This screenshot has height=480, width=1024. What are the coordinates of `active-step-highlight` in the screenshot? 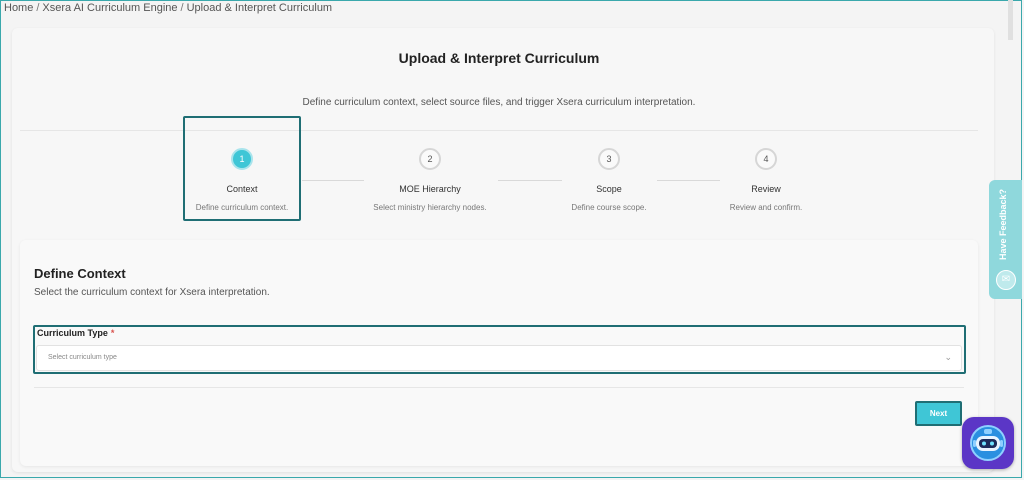 It's located at (242, 168).